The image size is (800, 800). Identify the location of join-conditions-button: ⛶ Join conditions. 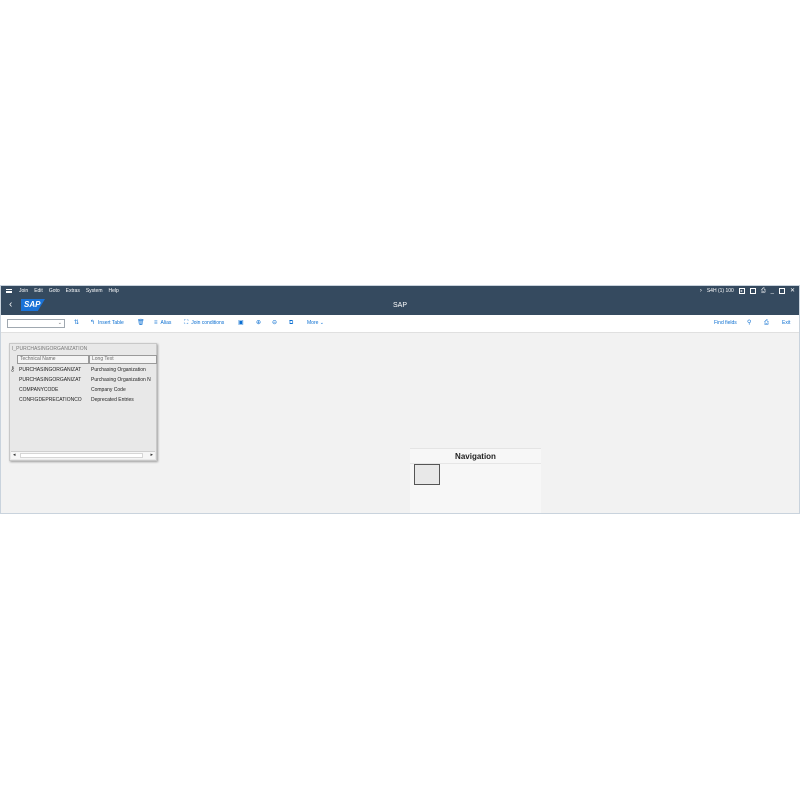
(204, 323).